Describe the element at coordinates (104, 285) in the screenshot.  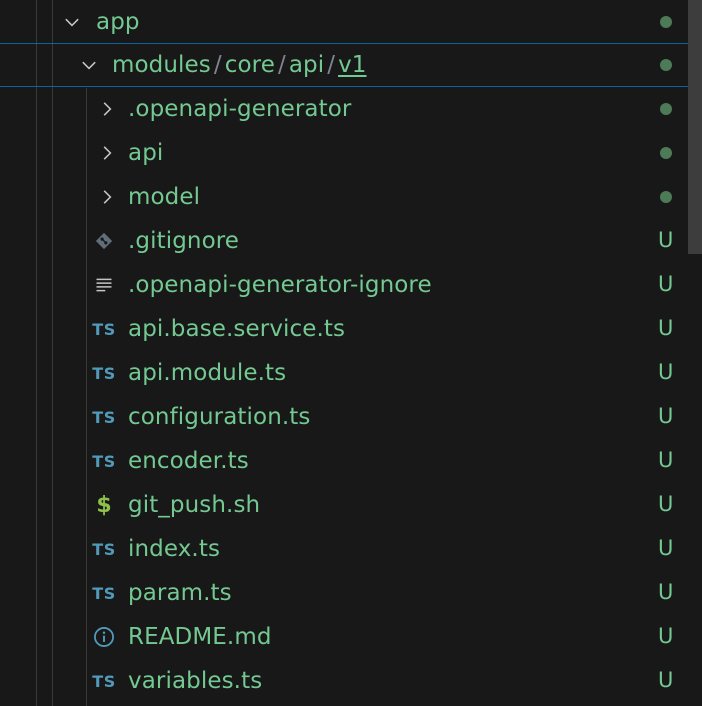
I see `lines-icon` at that location.